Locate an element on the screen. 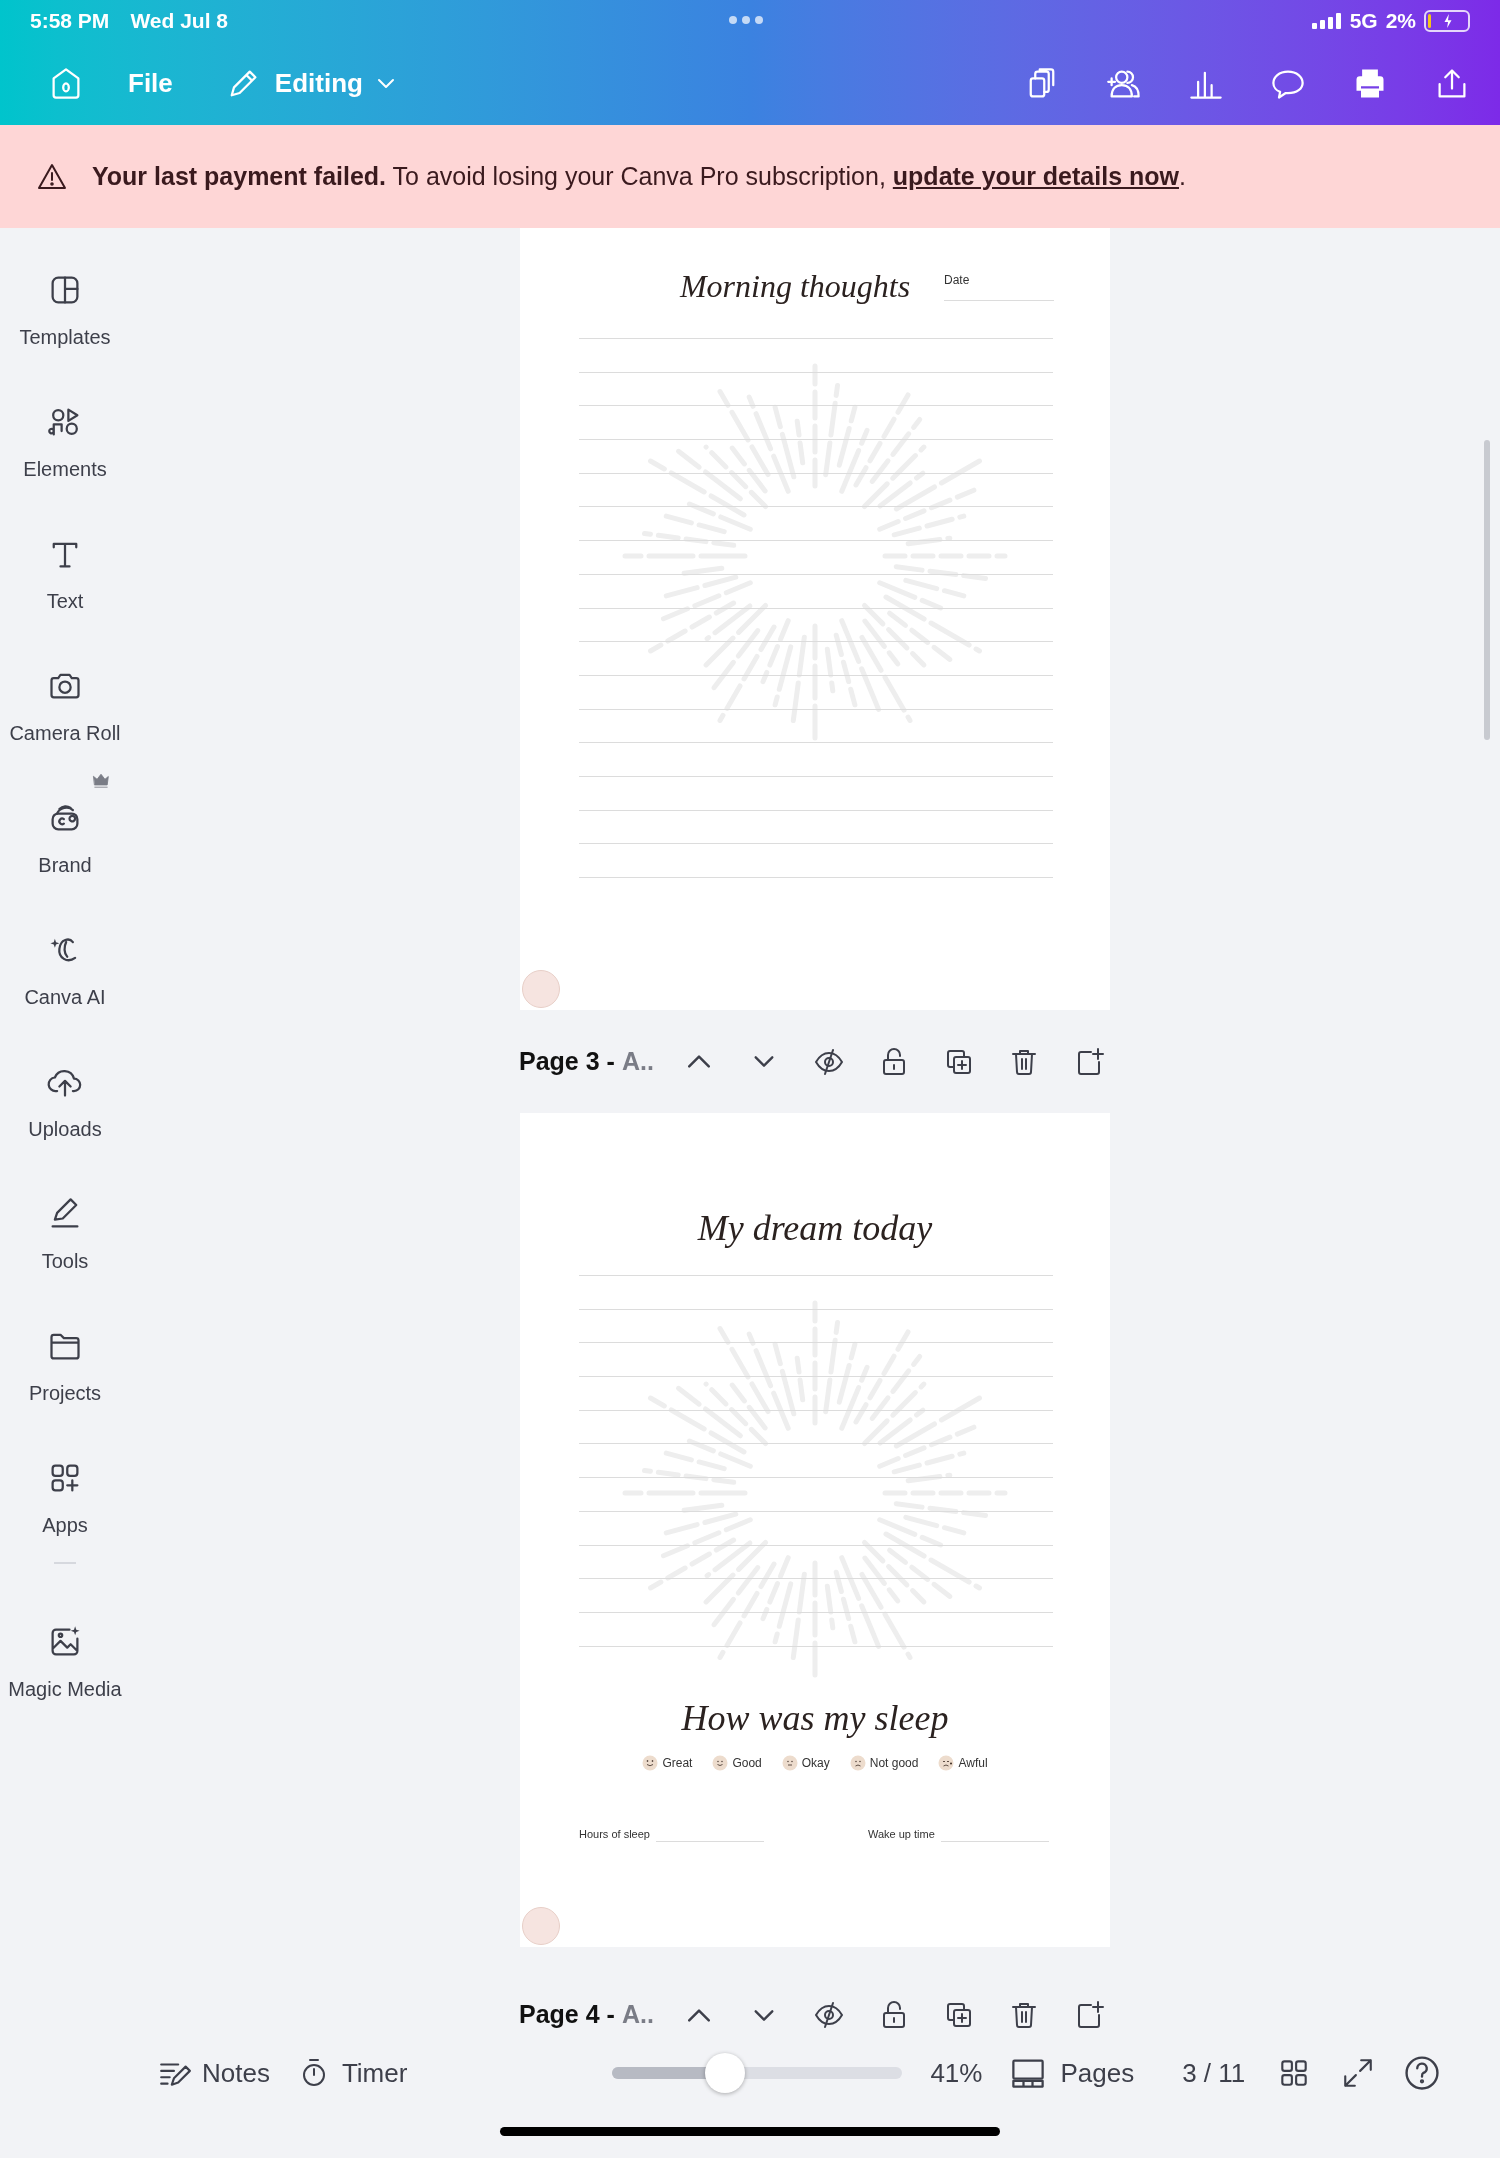  section-title: How was my sleep is located at coordinates (815, 1718).